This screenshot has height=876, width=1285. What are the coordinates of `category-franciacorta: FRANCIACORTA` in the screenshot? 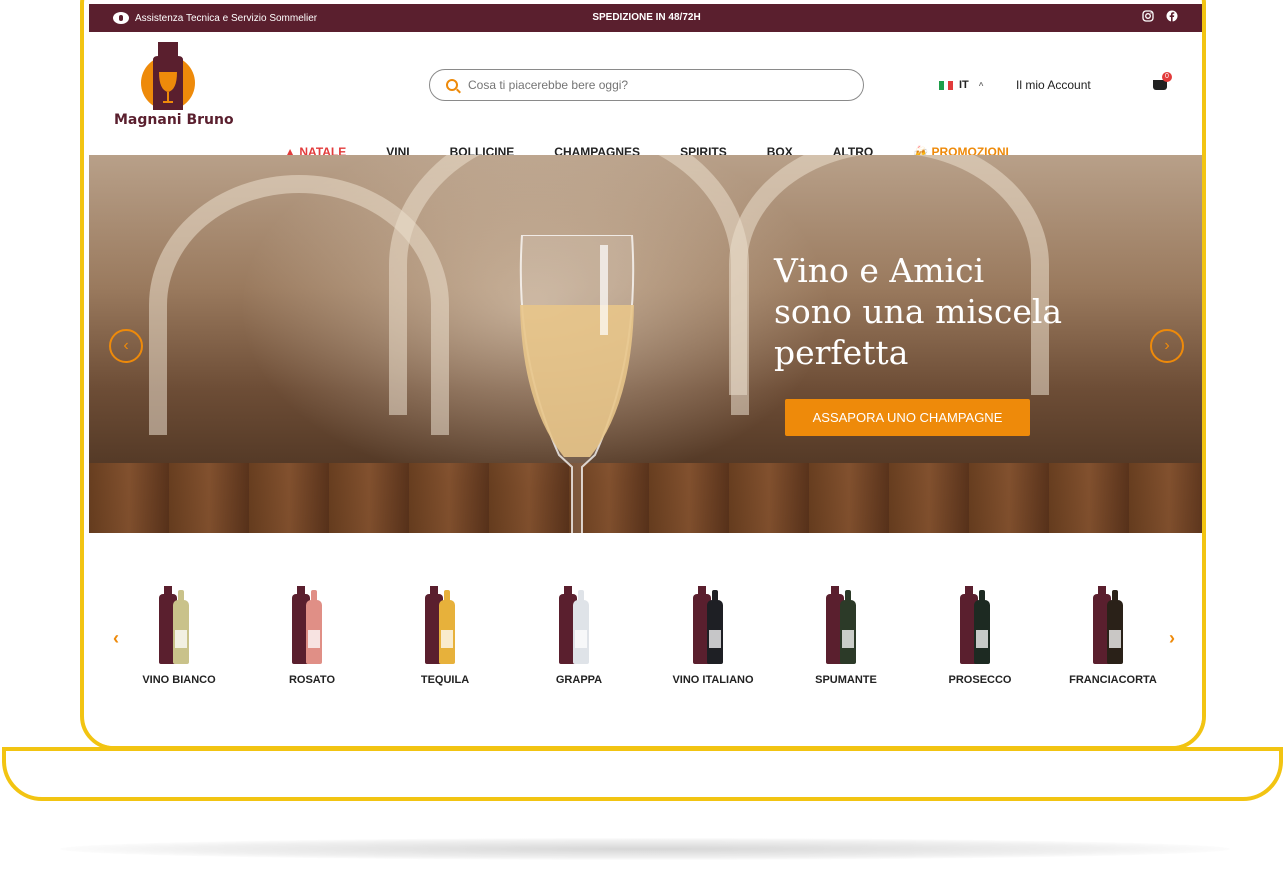 It's located at (1113, 636).